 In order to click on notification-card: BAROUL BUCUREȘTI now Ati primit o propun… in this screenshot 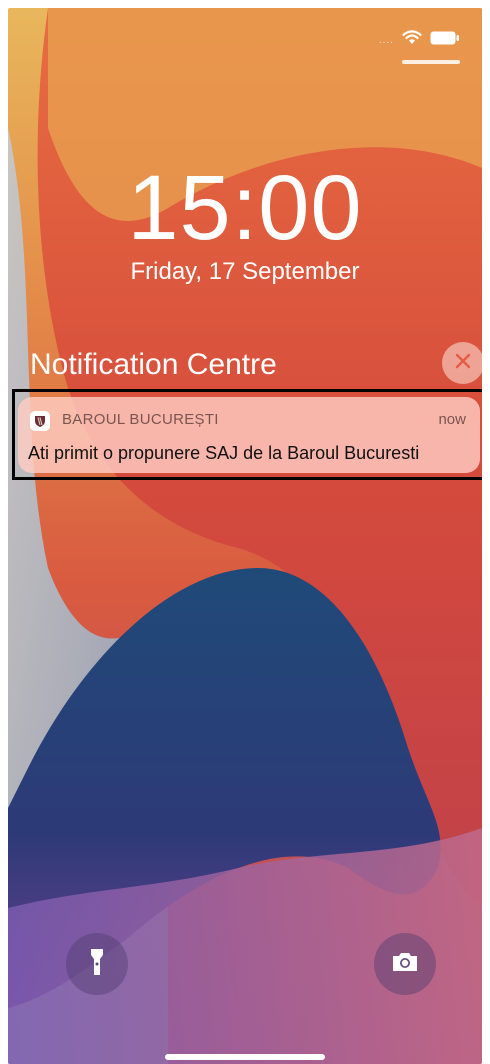, I will do `click(249, 435)`.